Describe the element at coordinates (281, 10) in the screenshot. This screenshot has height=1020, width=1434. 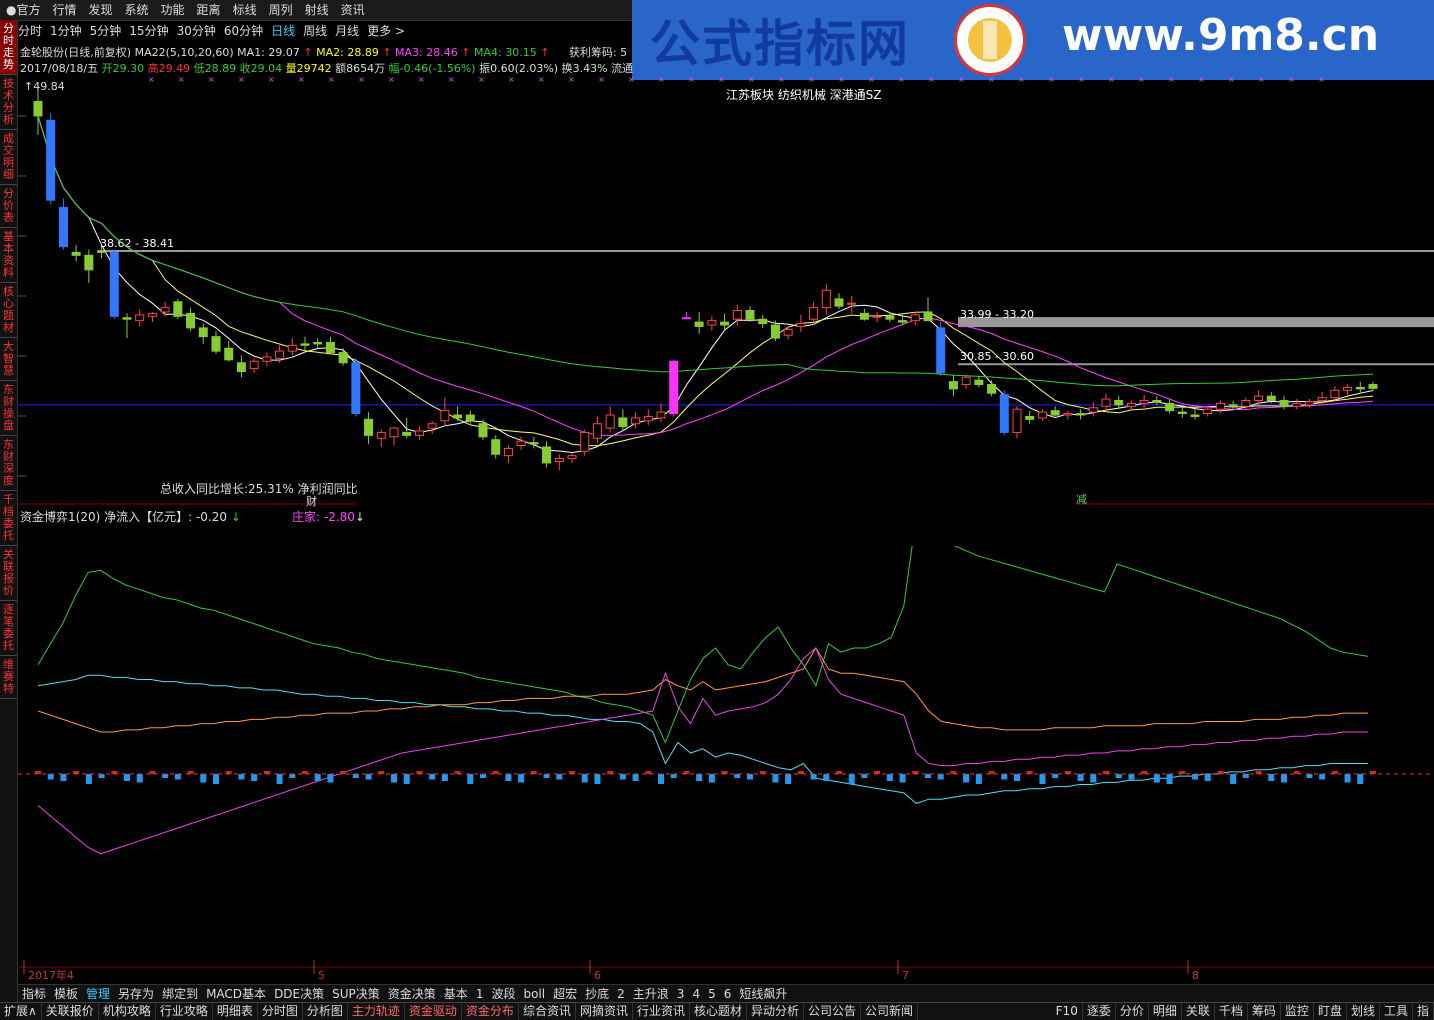
I see `top-menu-item-7: 周列` at that location.